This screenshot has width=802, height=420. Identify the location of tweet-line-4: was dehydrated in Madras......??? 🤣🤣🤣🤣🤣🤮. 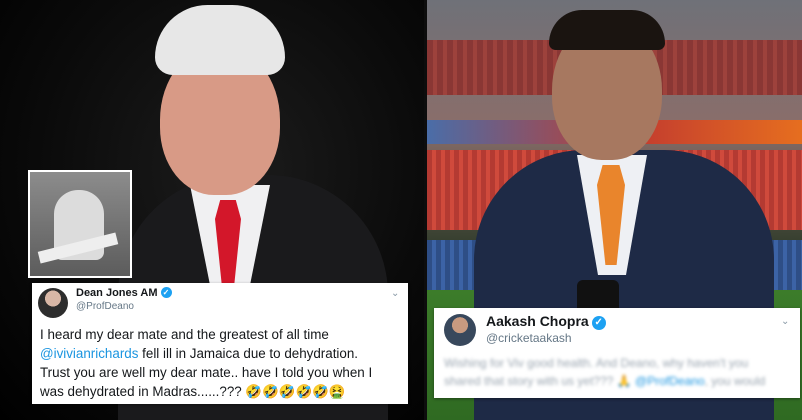
(193, 391).